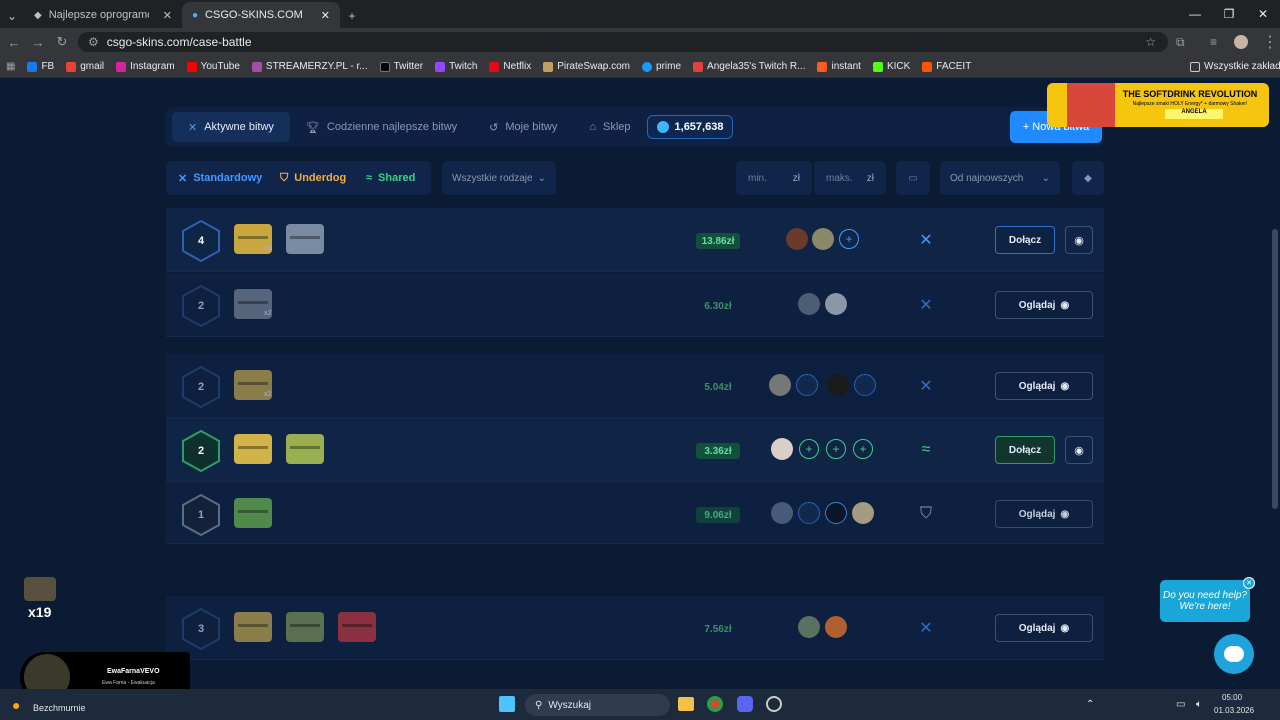 The image size is (1280, 720). What do you see at coordinates (686, 704) in the screenshot?
I see `file-explorer-icon` at bounding box center [686, 704].